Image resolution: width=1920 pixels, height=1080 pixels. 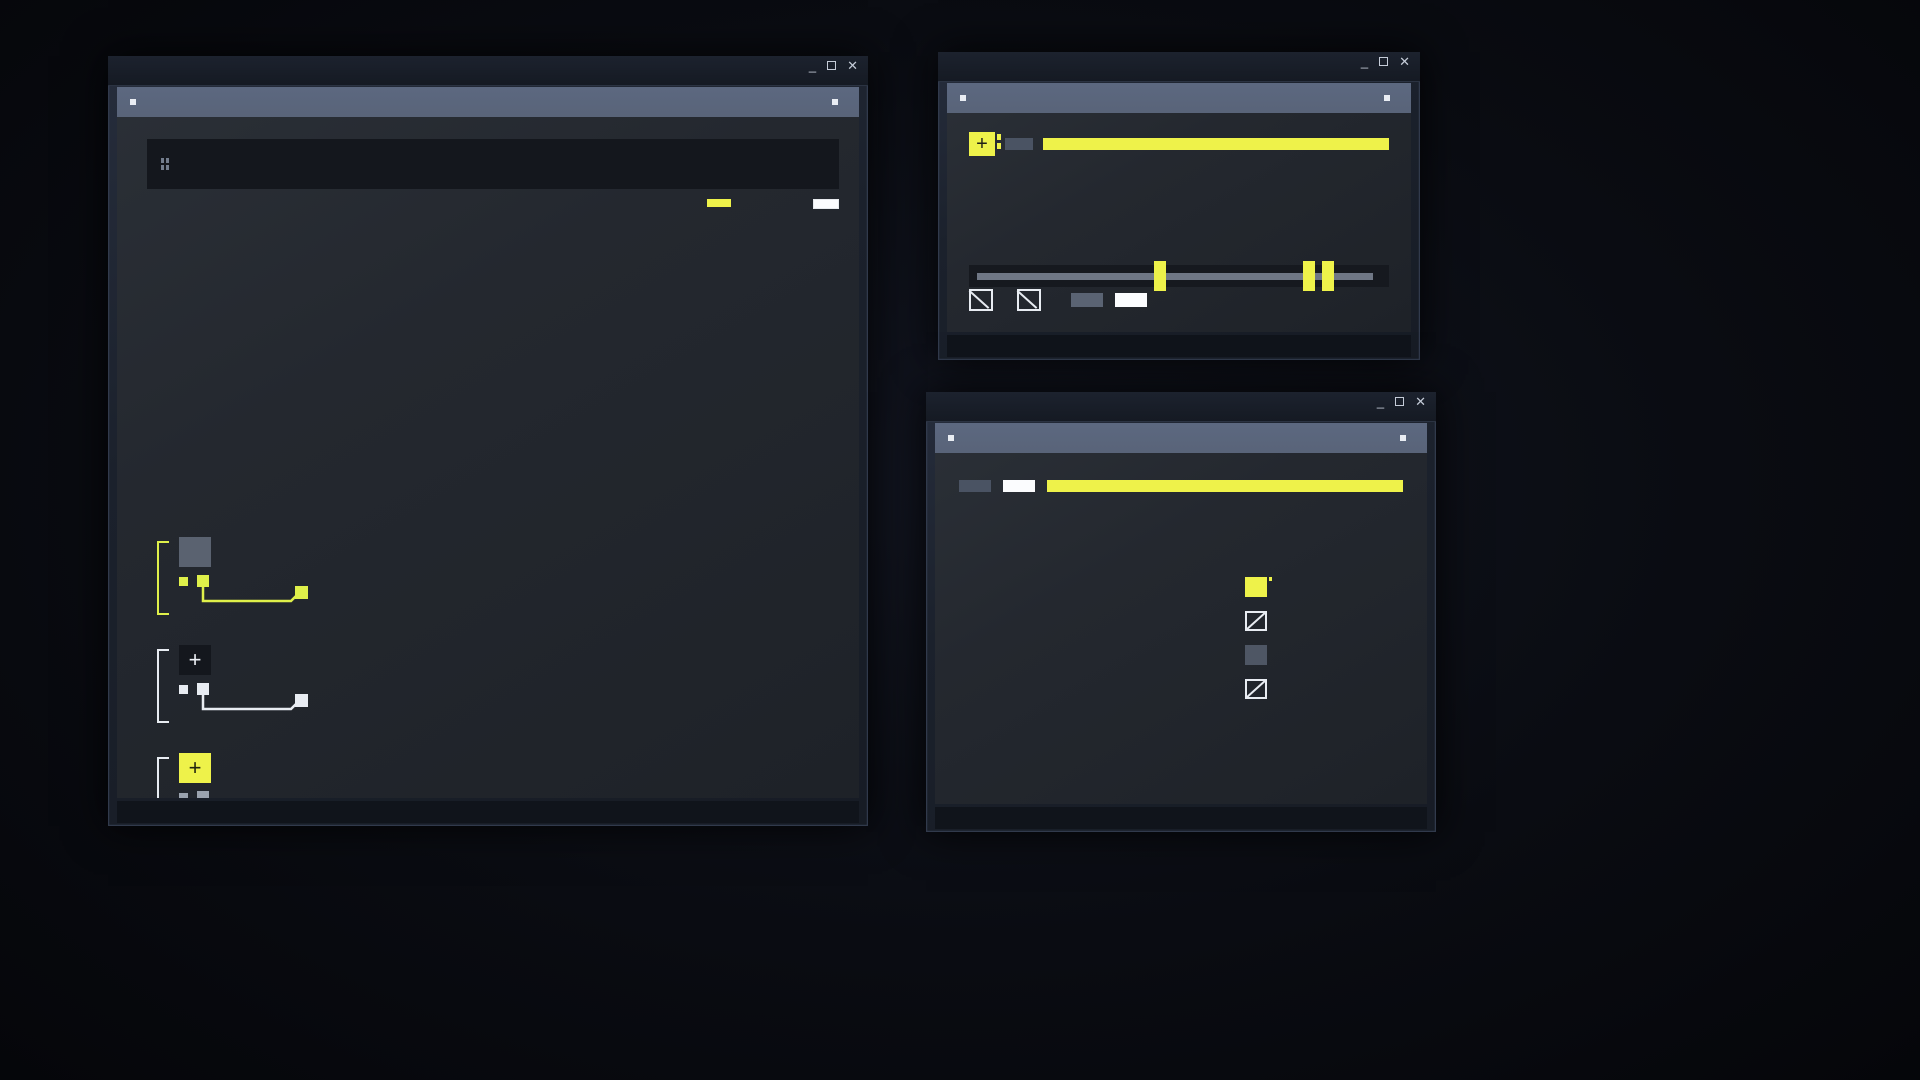 What do you see at coordinates (272, 775) in the screenshot?
I see `stat-card-3: +` at bounding box center [272, 775].